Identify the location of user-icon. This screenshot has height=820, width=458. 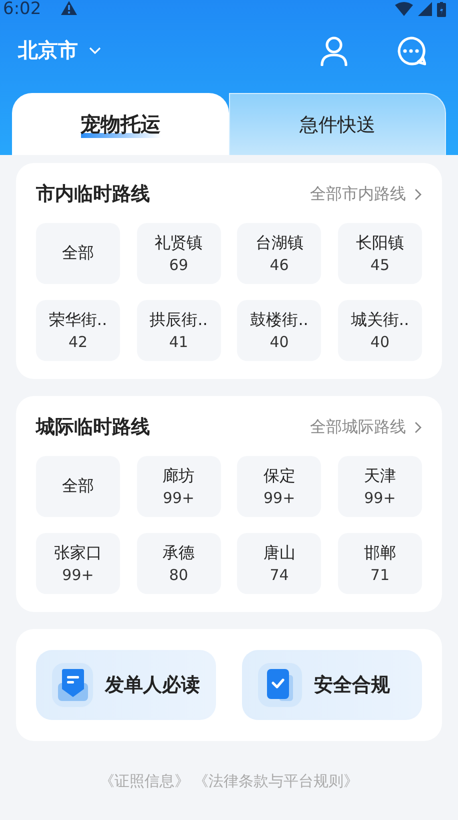
(334, 51).